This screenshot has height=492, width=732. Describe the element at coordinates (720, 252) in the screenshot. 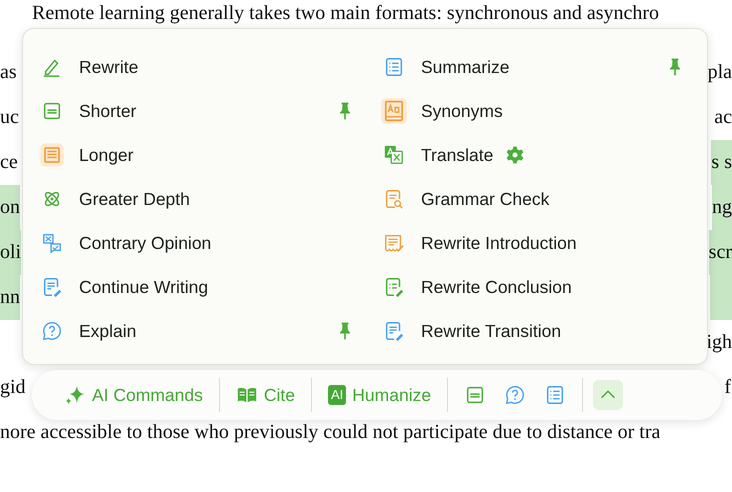

I see `body-text: scr` at that location.